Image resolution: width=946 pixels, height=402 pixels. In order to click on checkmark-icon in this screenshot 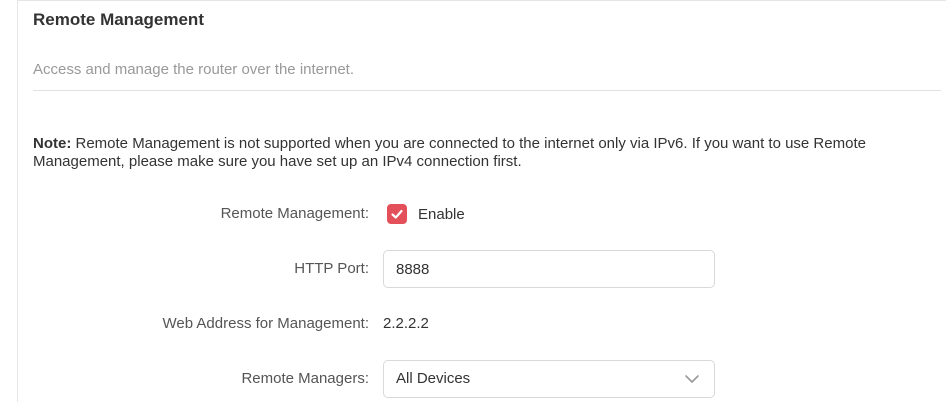, I will do `click(397, 214)`.